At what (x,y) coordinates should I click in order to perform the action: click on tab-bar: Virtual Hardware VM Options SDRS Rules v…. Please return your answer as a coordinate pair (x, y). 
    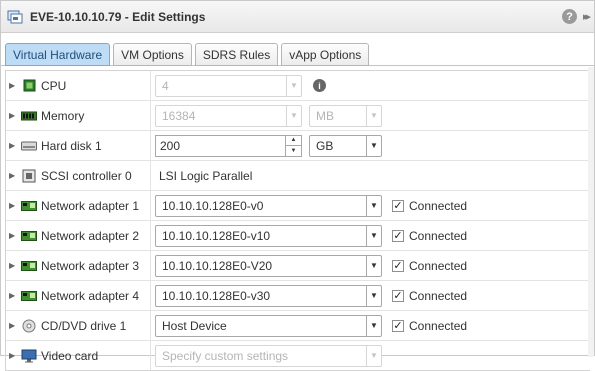
    Looking at the image, I should click on (297, 49).